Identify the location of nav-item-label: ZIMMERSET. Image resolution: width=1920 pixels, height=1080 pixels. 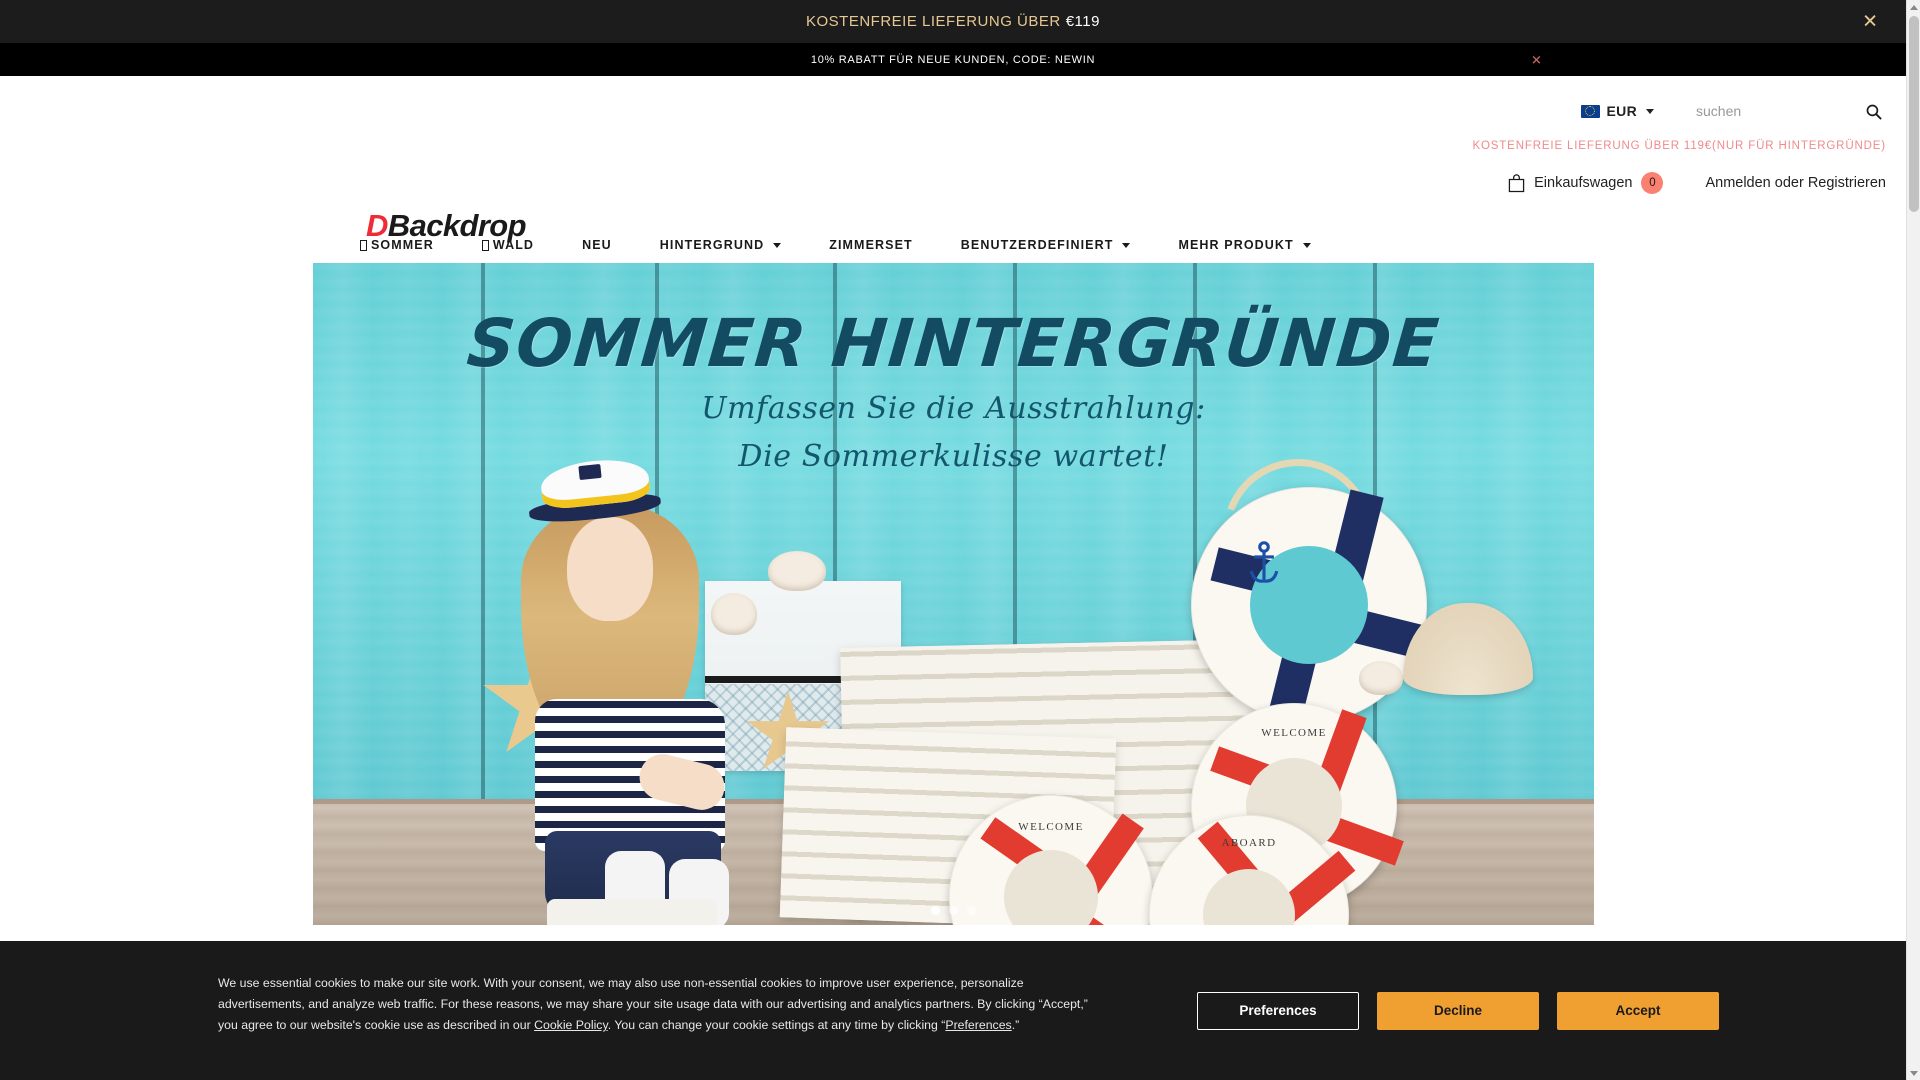
(871, 245).